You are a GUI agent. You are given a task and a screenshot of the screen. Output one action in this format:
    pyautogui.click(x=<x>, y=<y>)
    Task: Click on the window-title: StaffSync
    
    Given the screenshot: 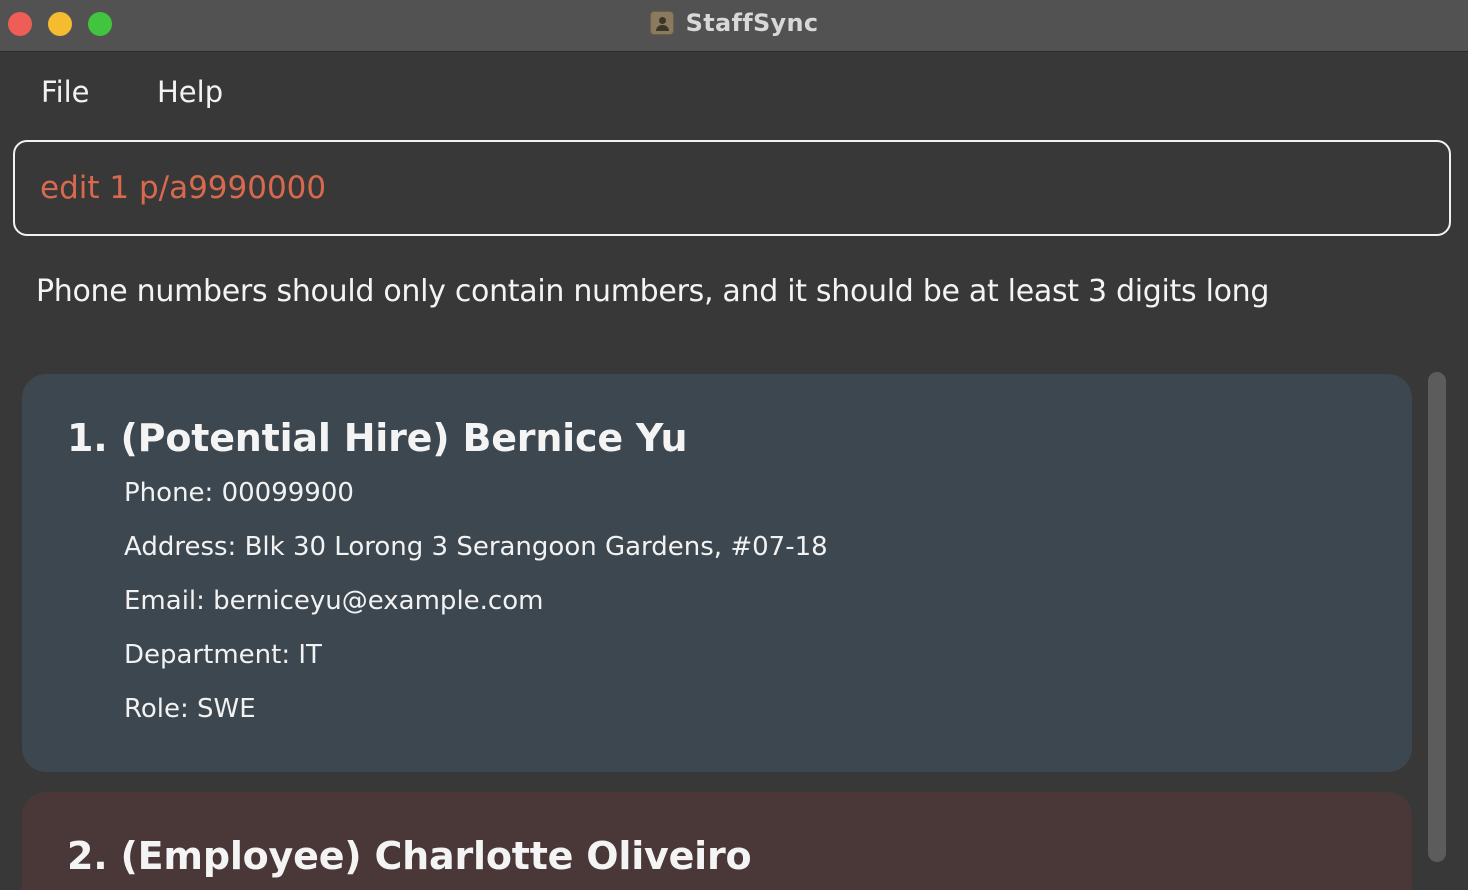 What is the action you would take?
    pyautogui.click(x=752, y=23)
    